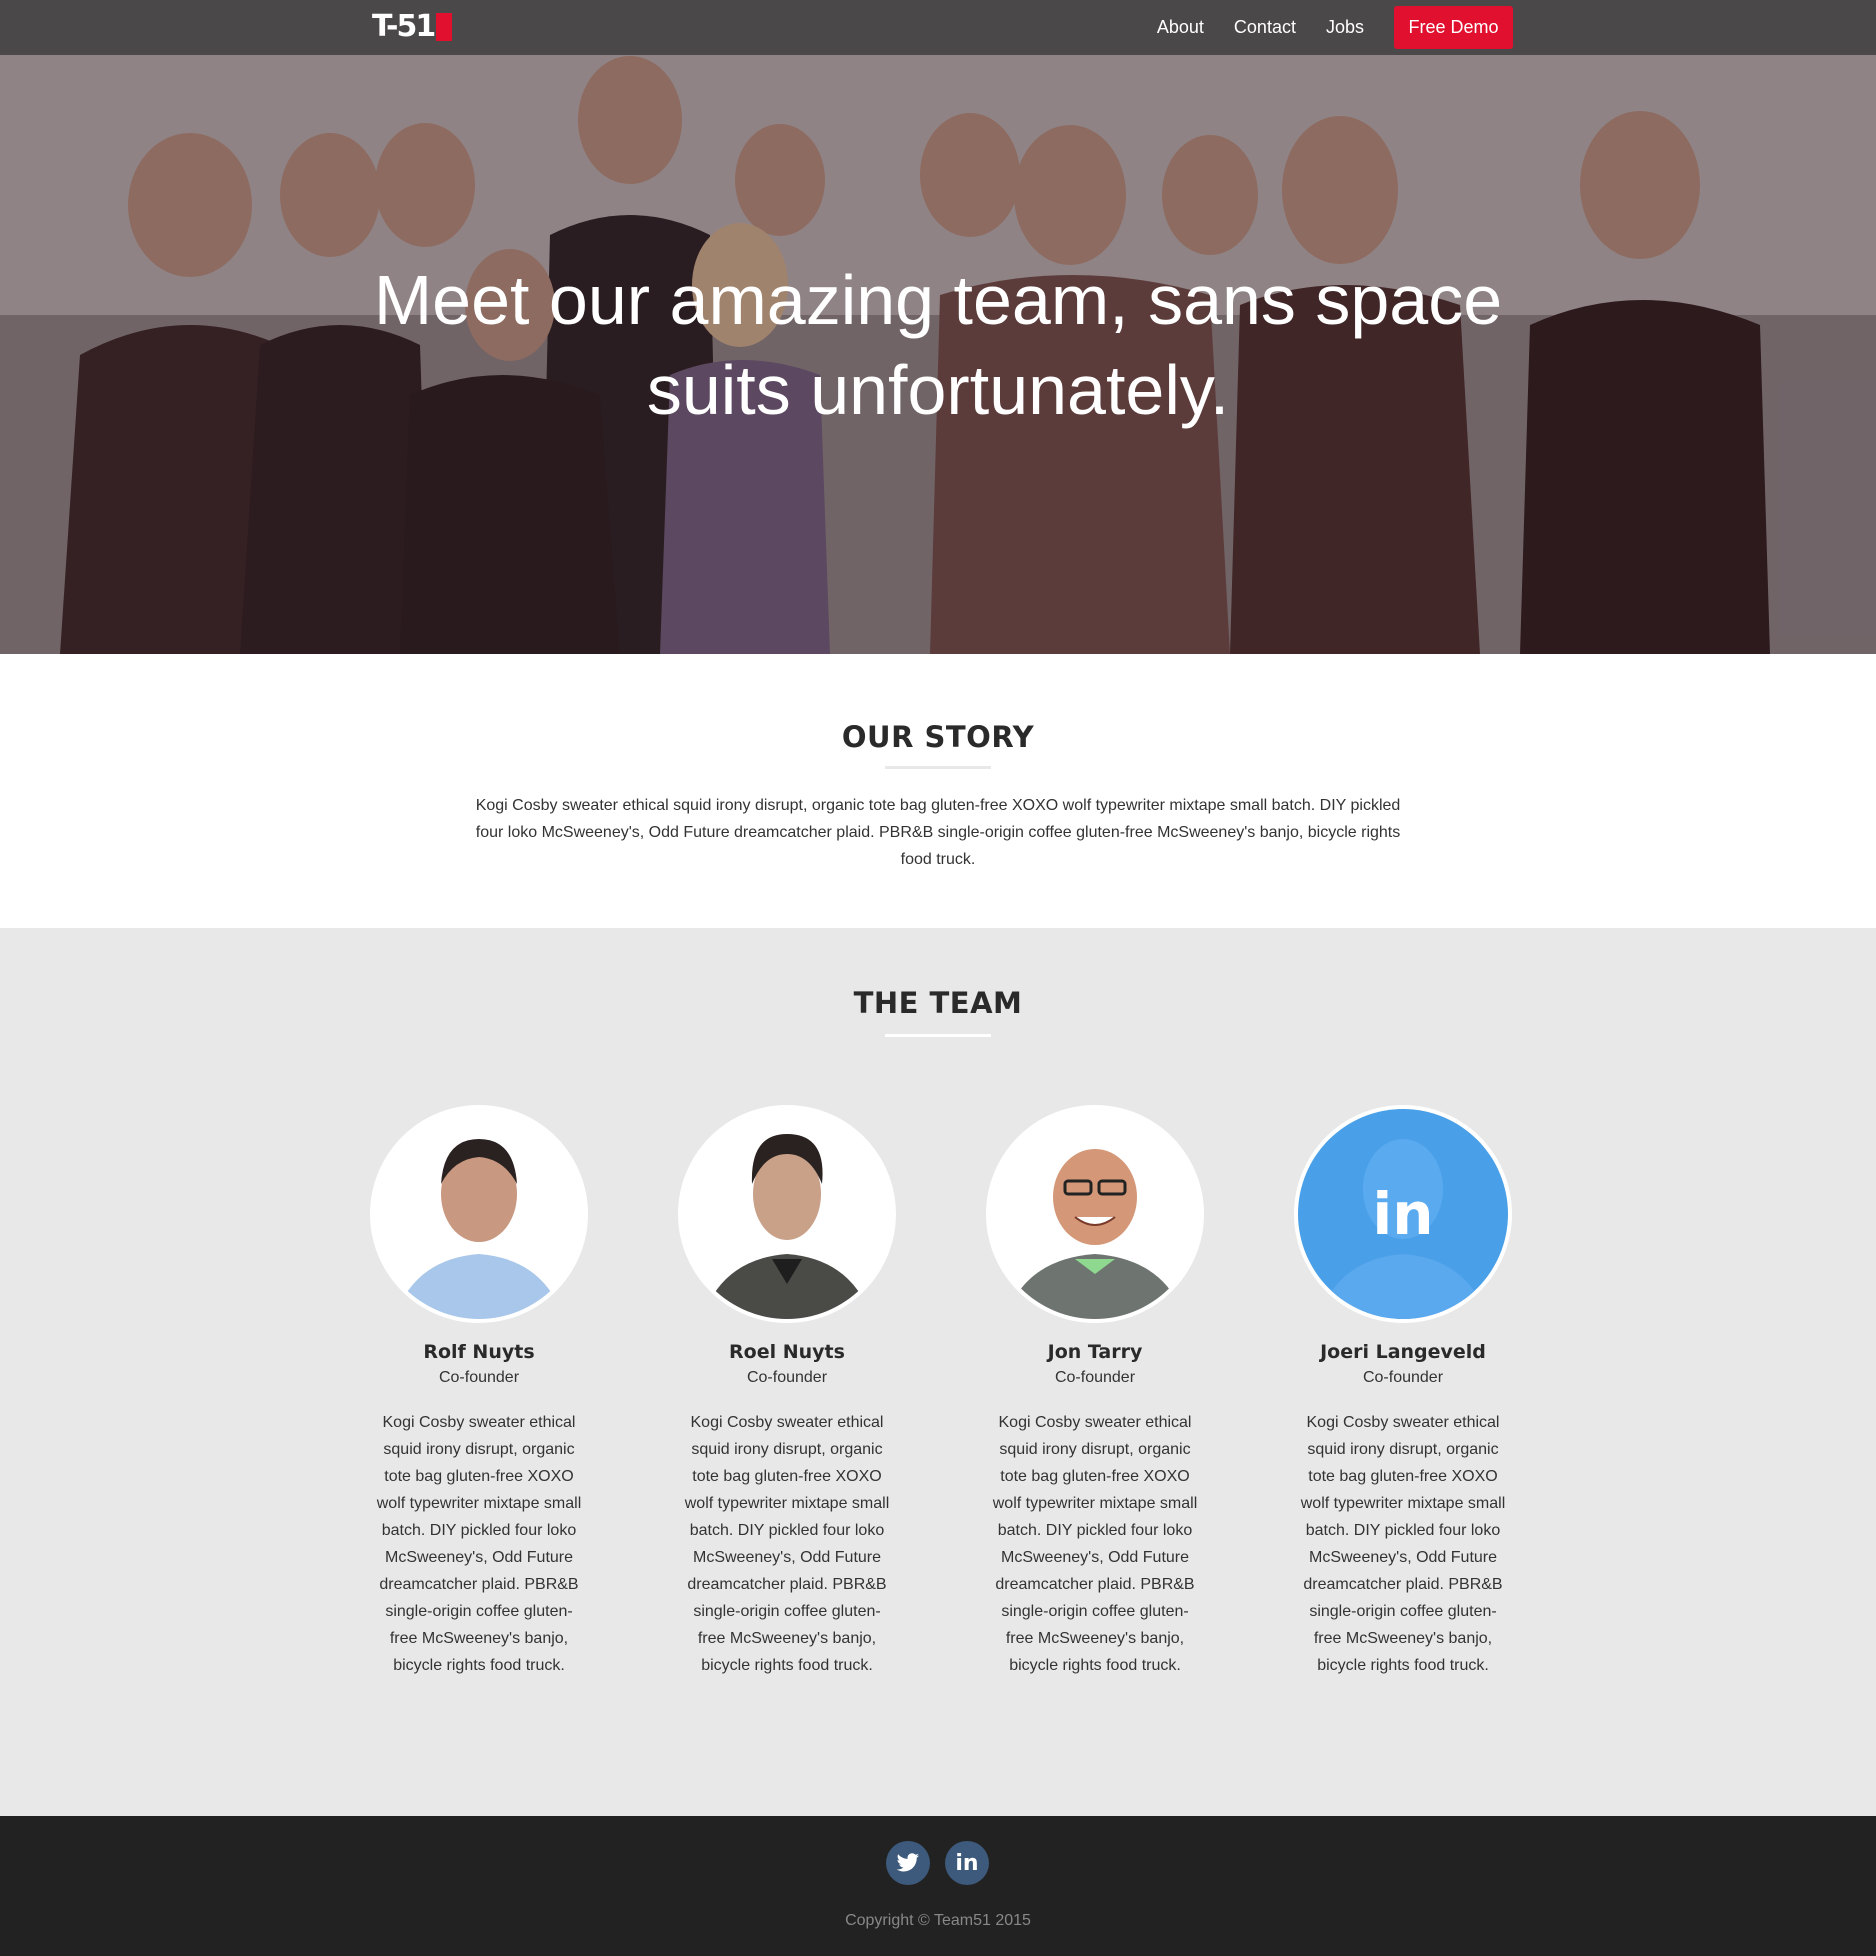 Image resolution: width=1876 pixels, height=1956 pixels. Describe the element at coordinates (404, 26) in the screenshot. I see `logo-text: T-51` at that location.